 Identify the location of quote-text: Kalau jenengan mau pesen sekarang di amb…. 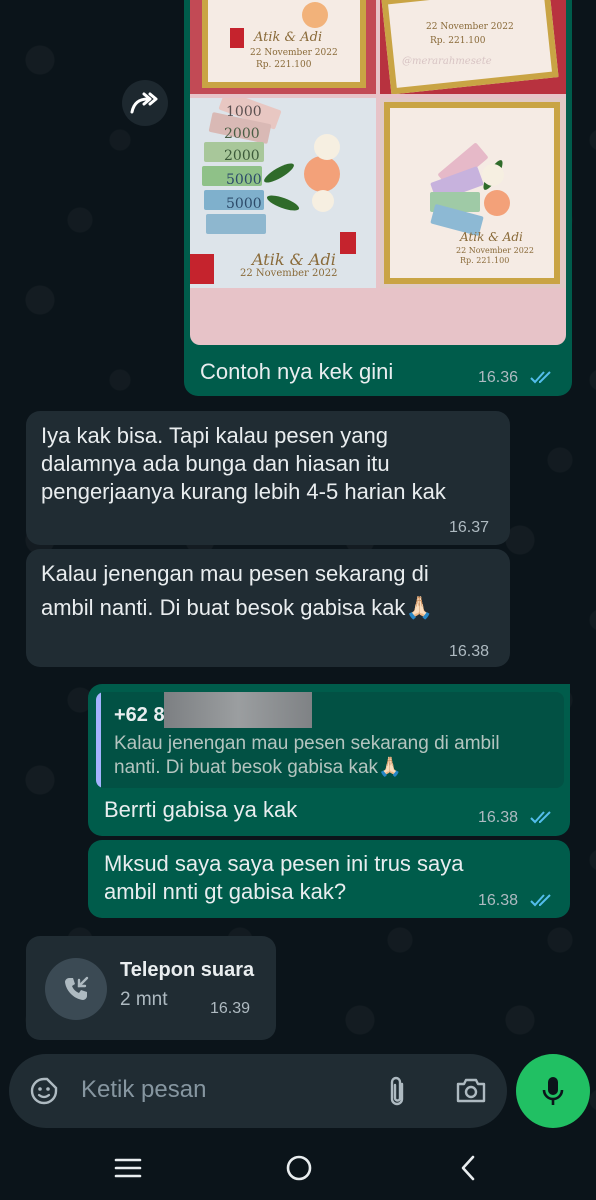
(307, 755).